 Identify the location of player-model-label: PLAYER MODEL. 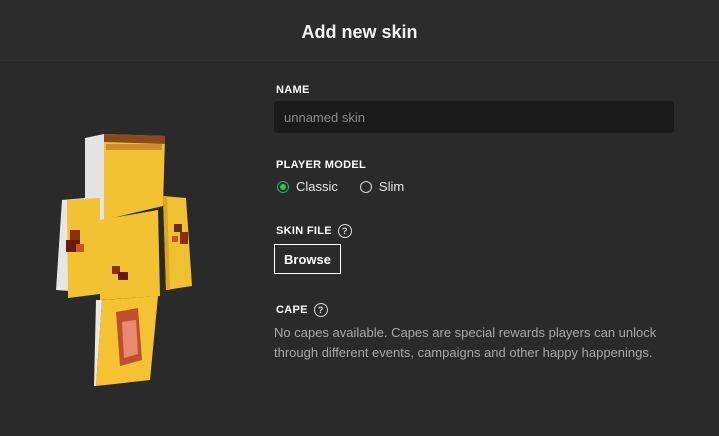
(321, 165).